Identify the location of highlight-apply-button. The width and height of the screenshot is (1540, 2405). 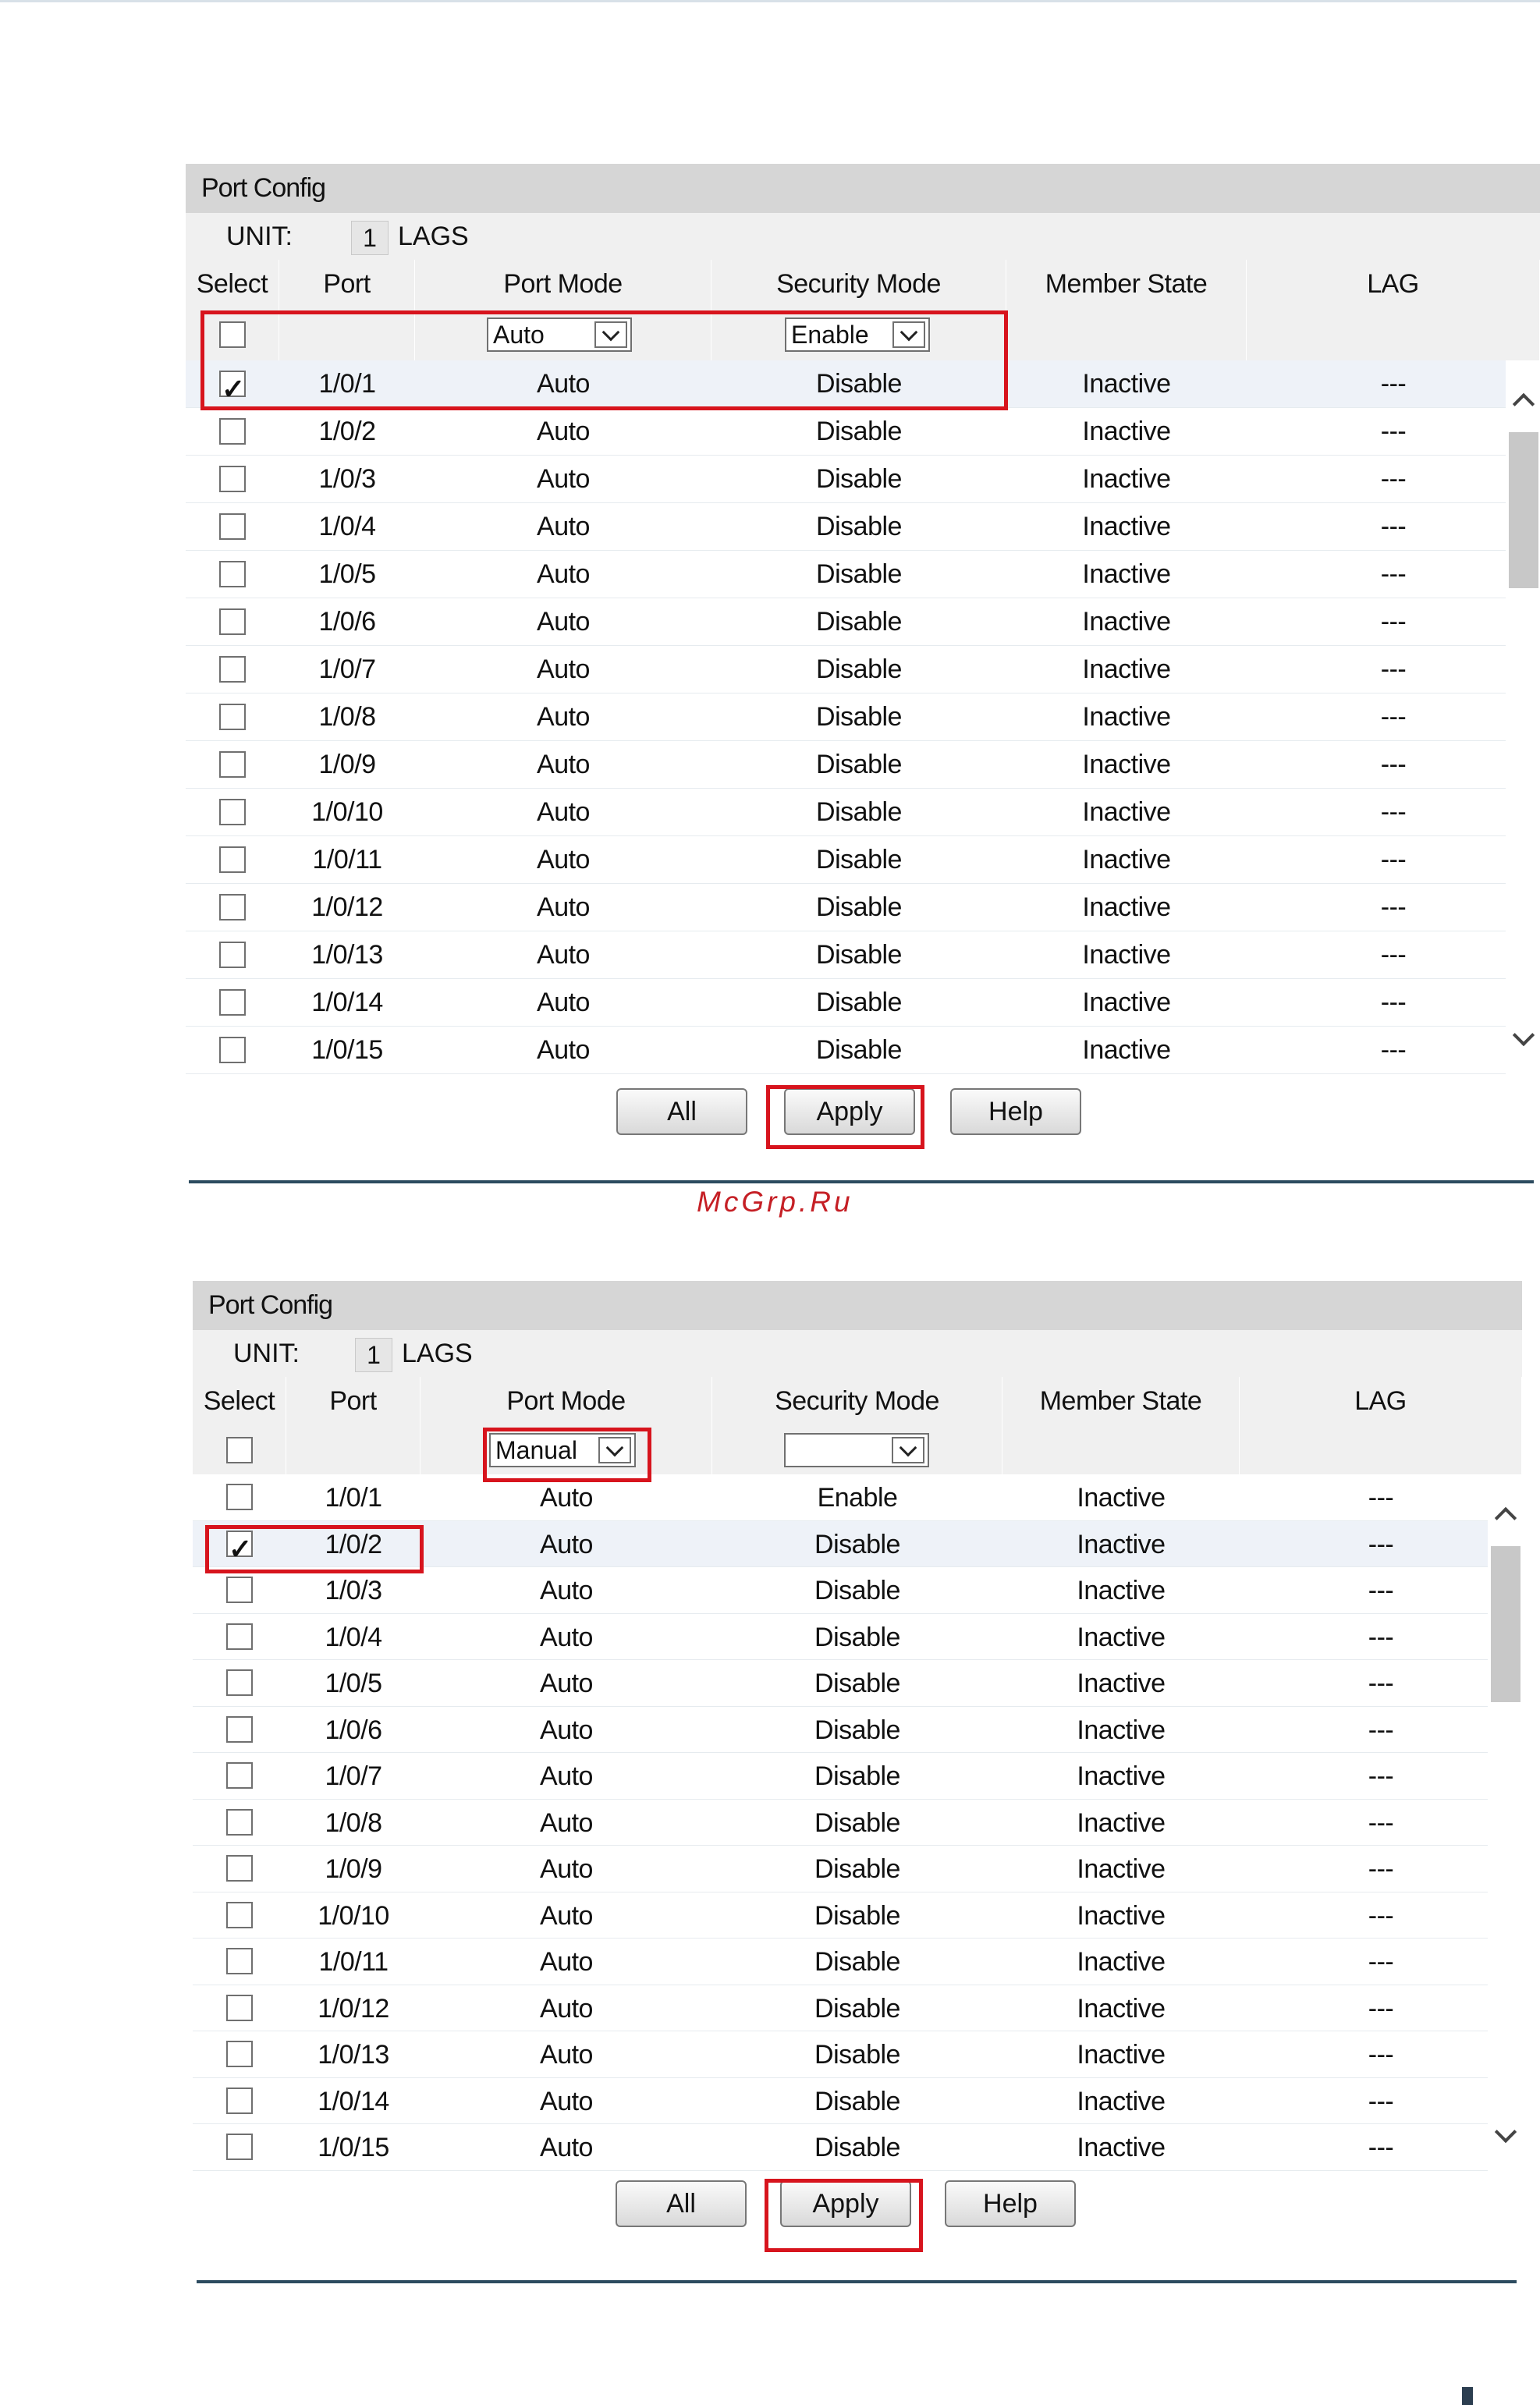
(844, 2215).